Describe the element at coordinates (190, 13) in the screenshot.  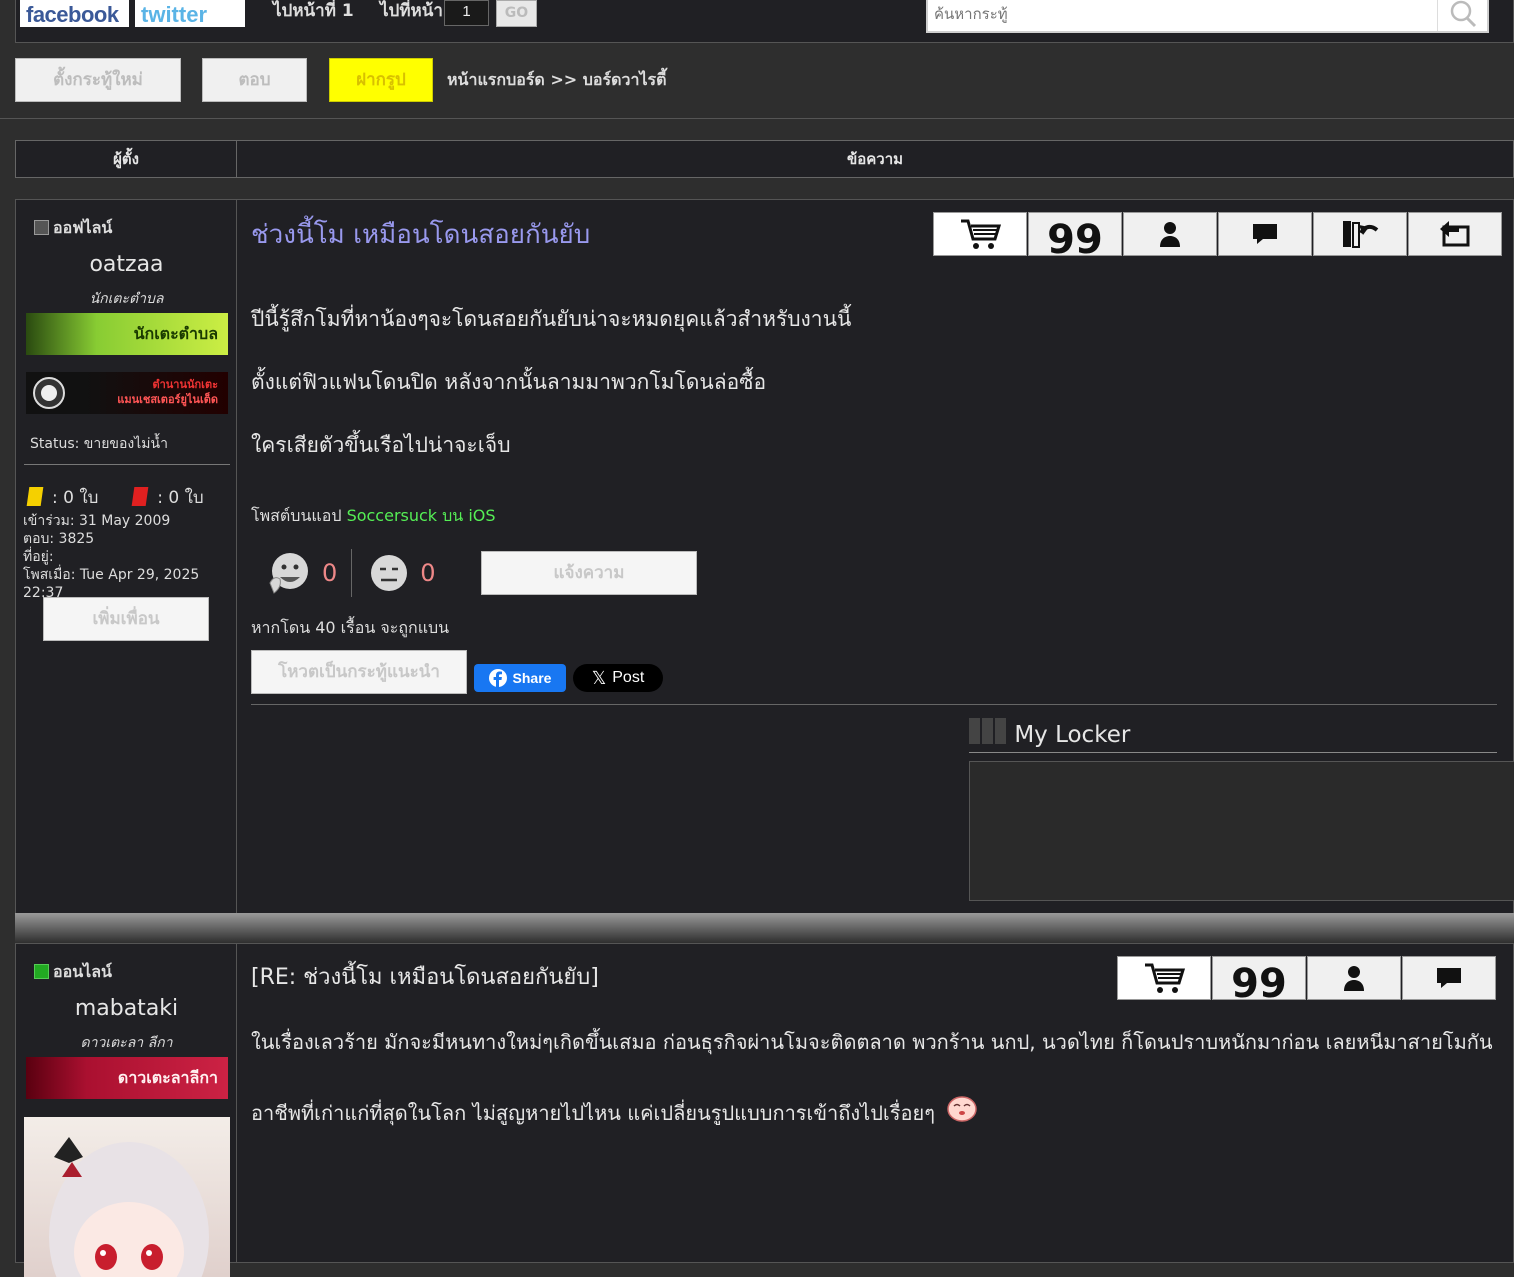
I see `twitter-button: twitter` at that location.